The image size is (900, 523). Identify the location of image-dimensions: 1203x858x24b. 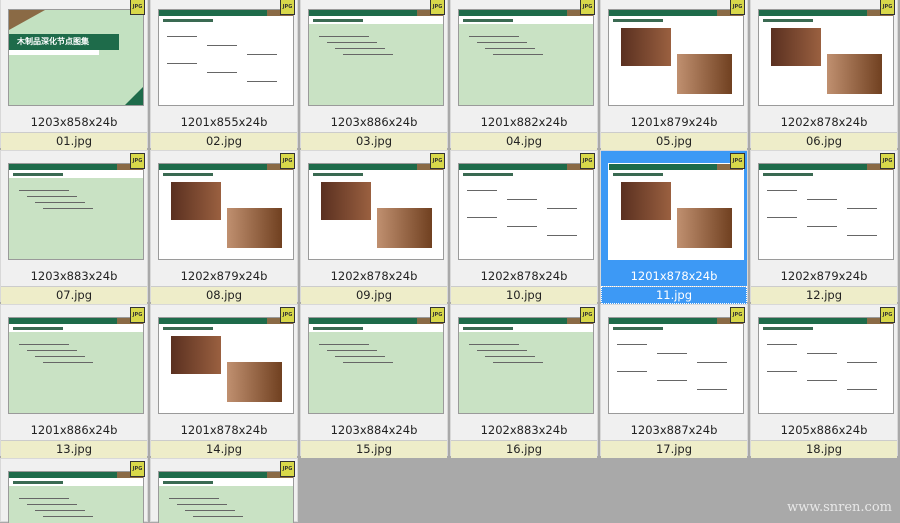
(74, 122).